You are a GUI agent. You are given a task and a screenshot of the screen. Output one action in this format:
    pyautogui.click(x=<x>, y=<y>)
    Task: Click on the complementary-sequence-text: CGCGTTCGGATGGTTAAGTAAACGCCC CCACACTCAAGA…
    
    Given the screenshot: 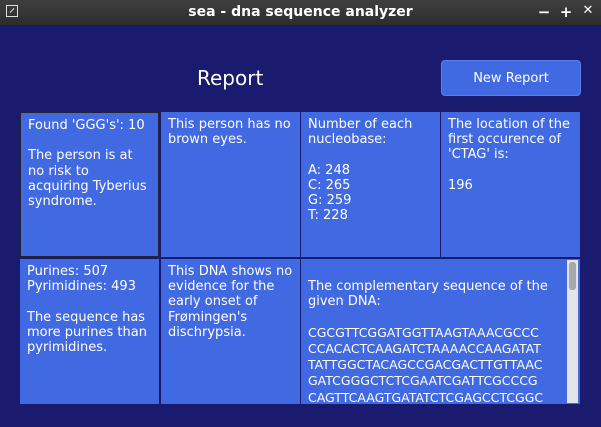 What is the action you would take?
    pyautogui.click(x=426, y=364)
    